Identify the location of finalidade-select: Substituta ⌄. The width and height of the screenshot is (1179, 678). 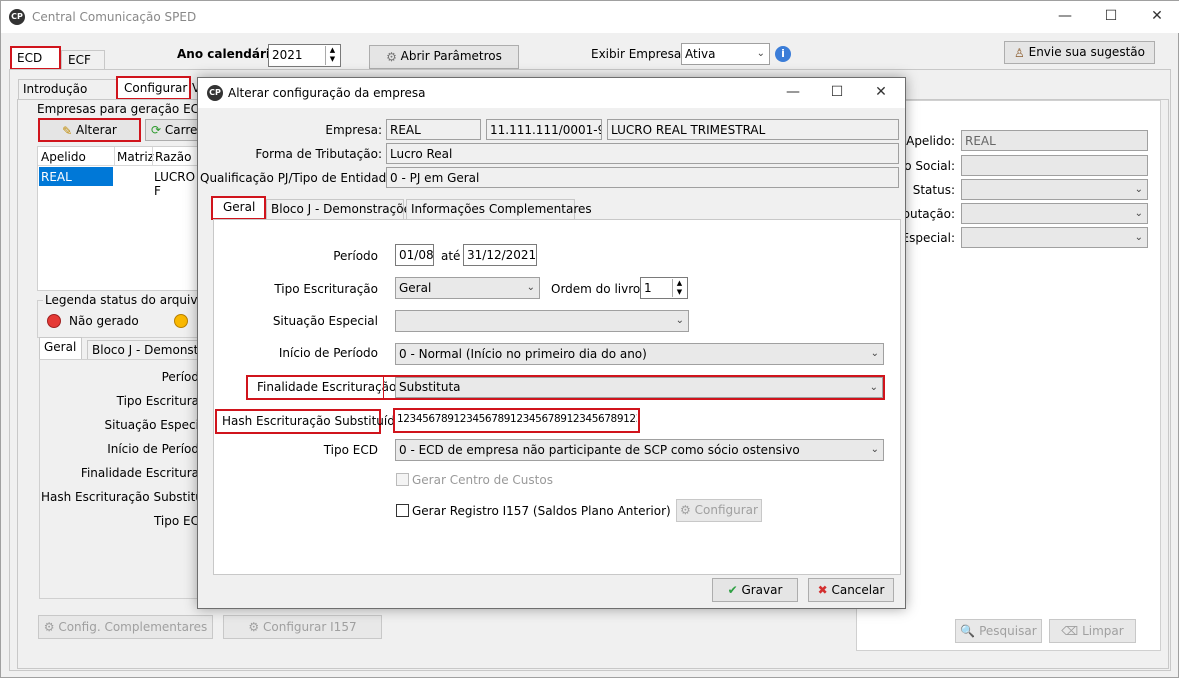
(639, 387).